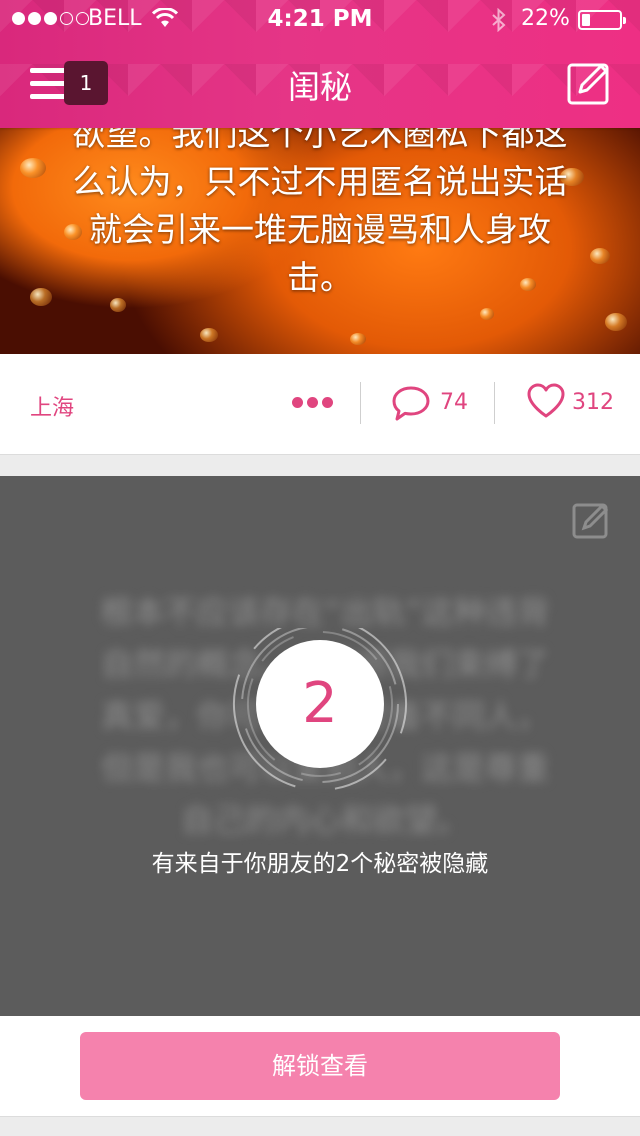  I want to click on post-actions-bar: 上海 74 312, so click(320, 404).